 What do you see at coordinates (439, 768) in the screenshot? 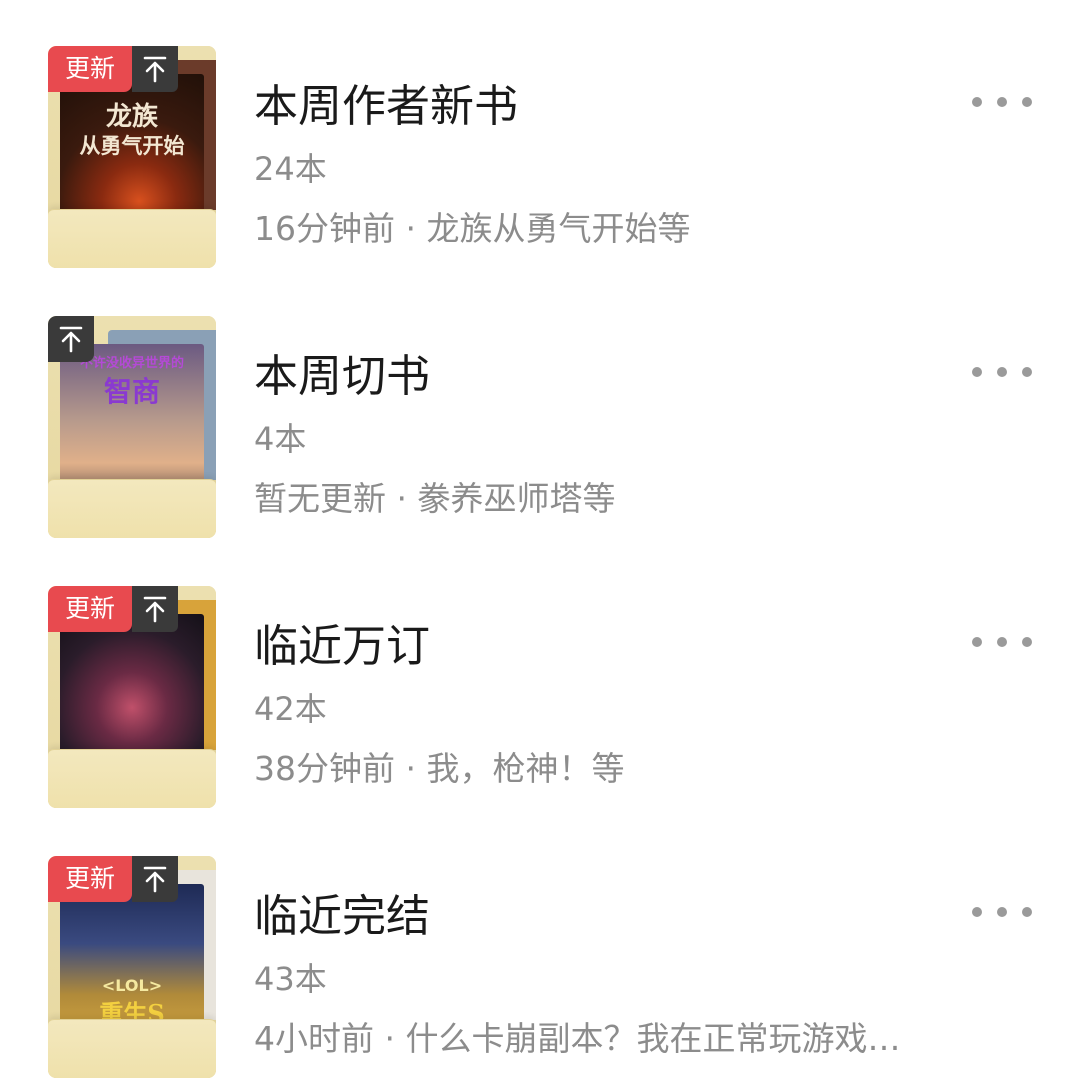
I see `update-info: 38分钟前 · 我，枪神！等` at bounding box center [439, 768].